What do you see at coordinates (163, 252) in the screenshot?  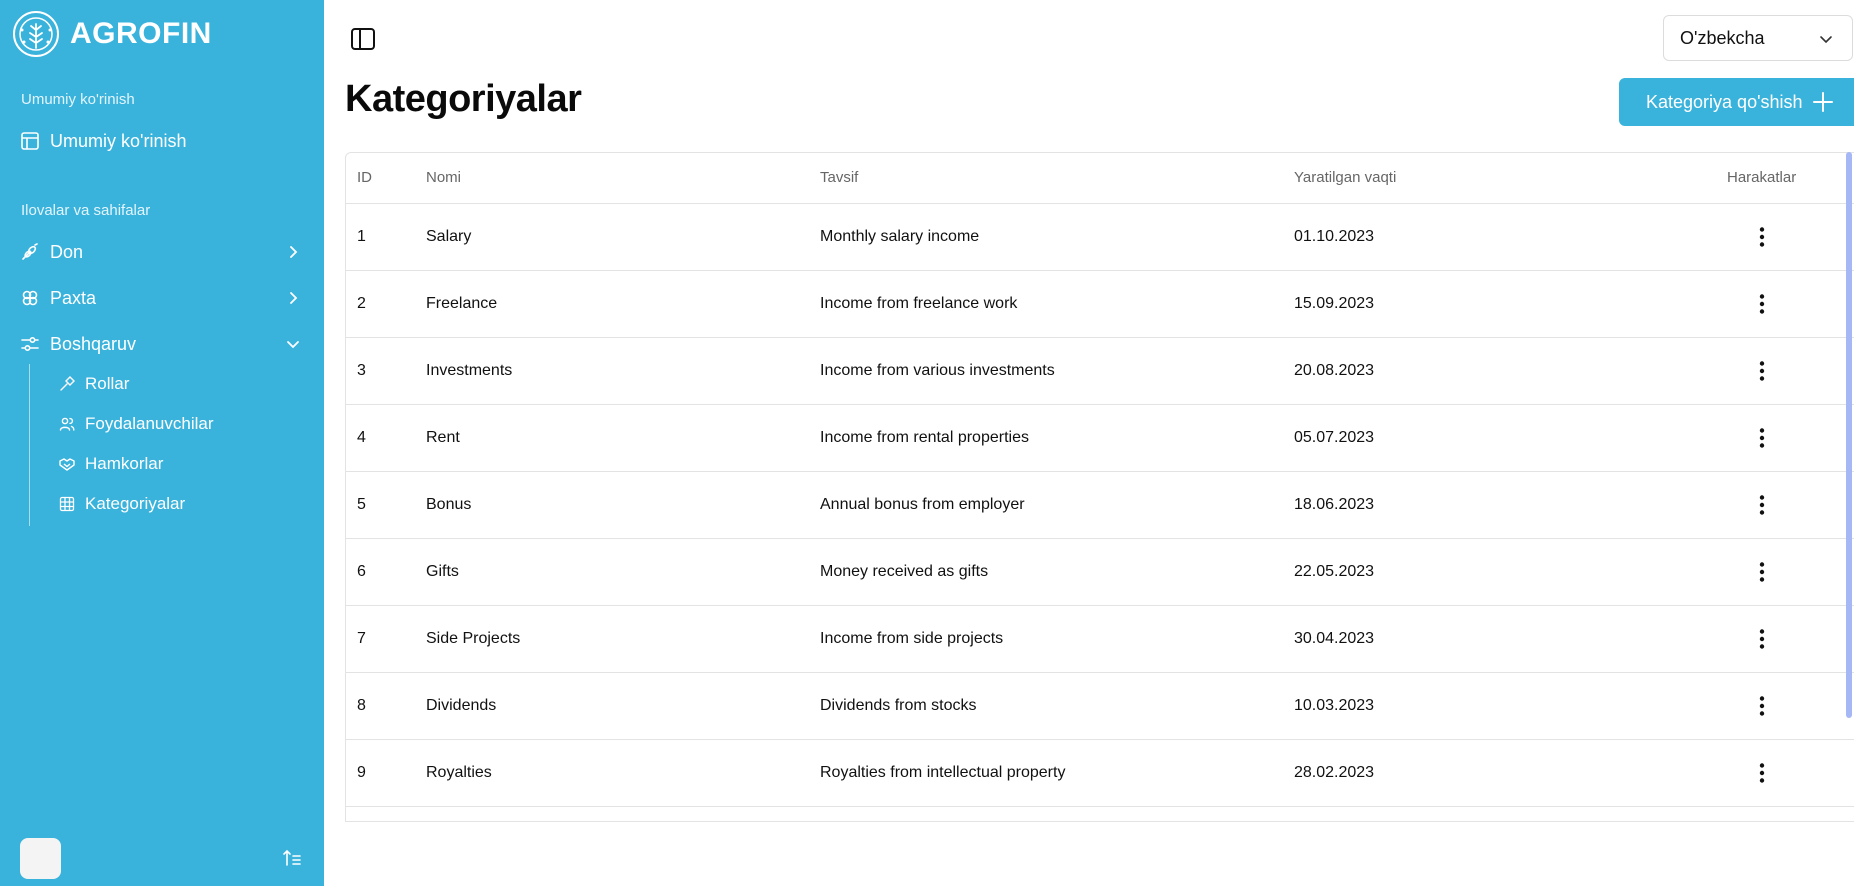 I see `sidebar-item-don: Don` at bounding box center [163, 252].